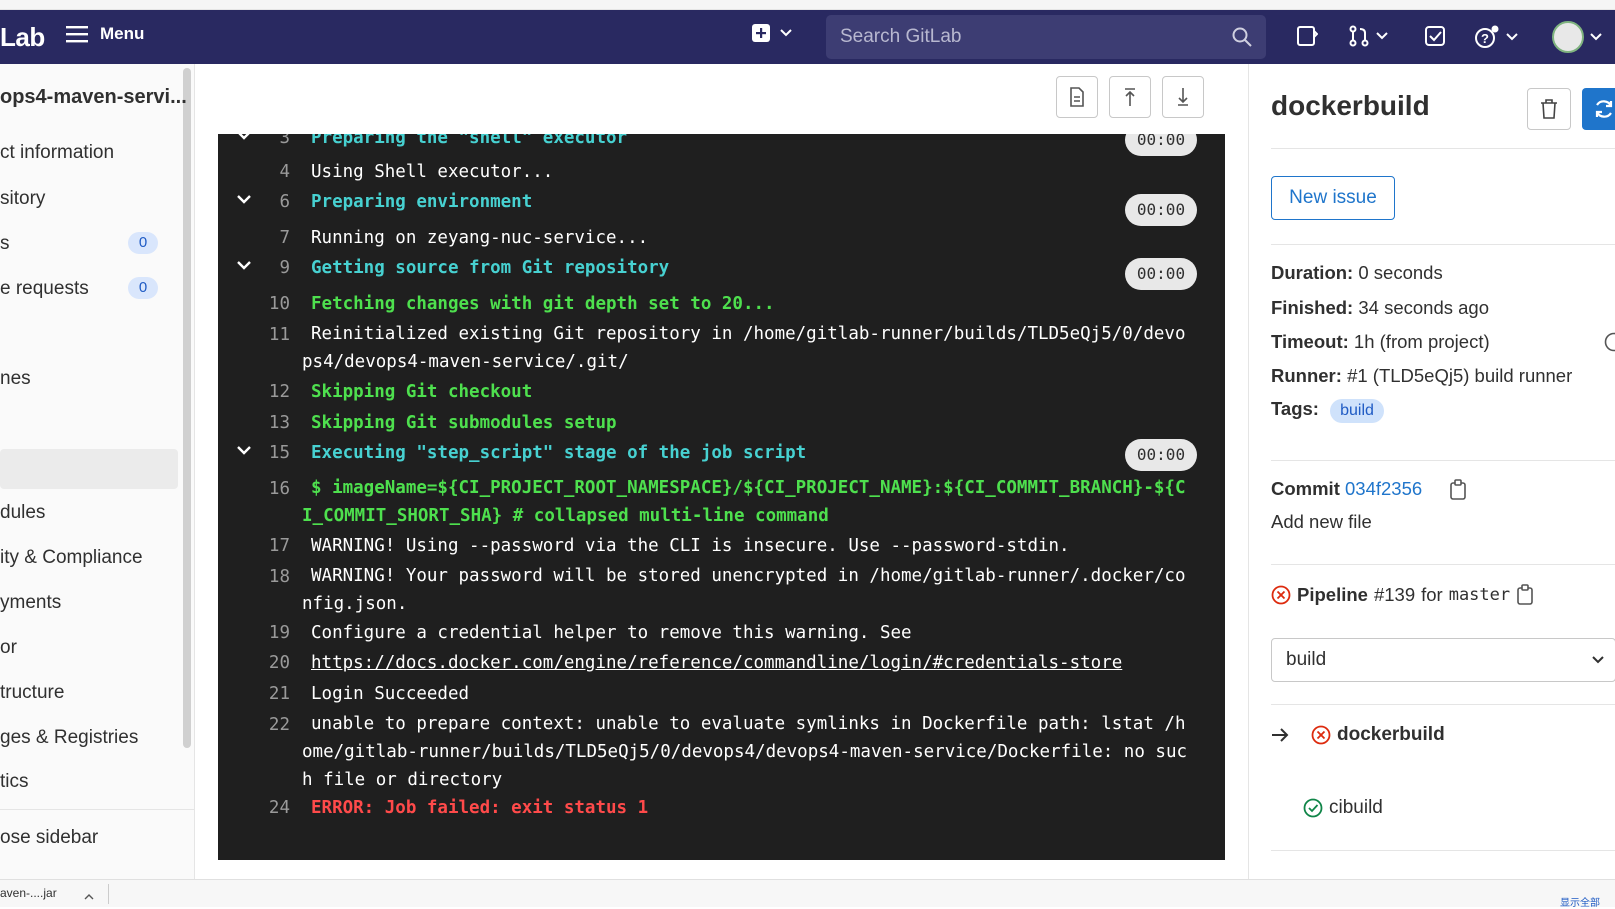 The image size is (1615, 909). What do you see at coordinates (28, 893) in the screenshot?
I see `download-item: aven-....jar` at bounding box center [28, 893].